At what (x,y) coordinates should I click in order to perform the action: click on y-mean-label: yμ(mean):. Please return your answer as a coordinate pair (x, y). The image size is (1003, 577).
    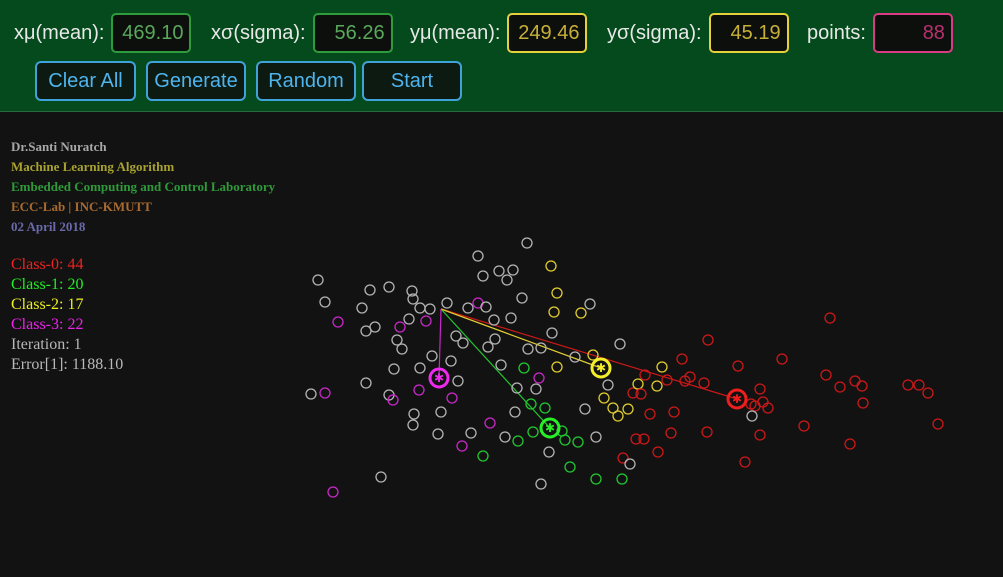
    Looking at the image, I should click on (455, 32).